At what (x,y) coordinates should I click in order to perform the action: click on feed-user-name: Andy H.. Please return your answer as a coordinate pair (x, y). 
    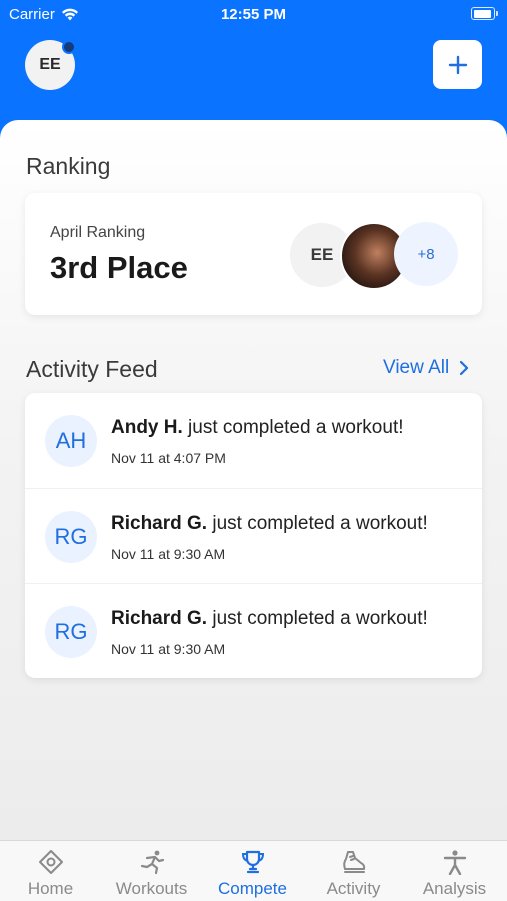
    Looking at the image, I should click on (147, 427).